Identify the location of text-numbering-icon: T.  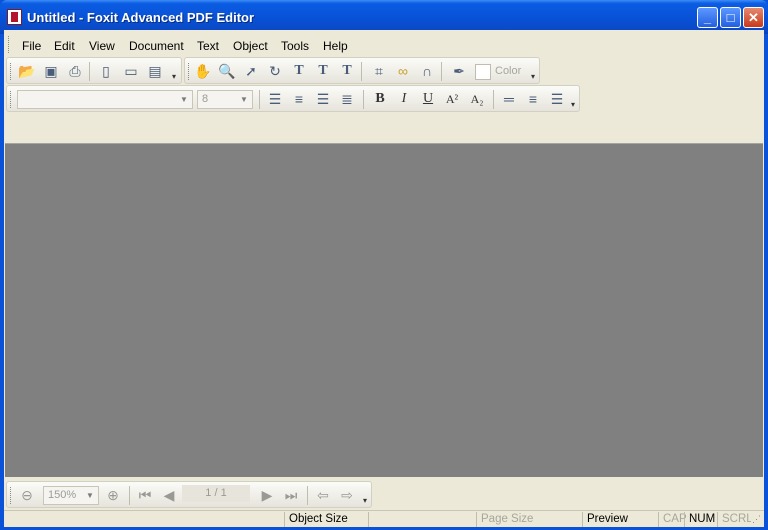
(347, 71).